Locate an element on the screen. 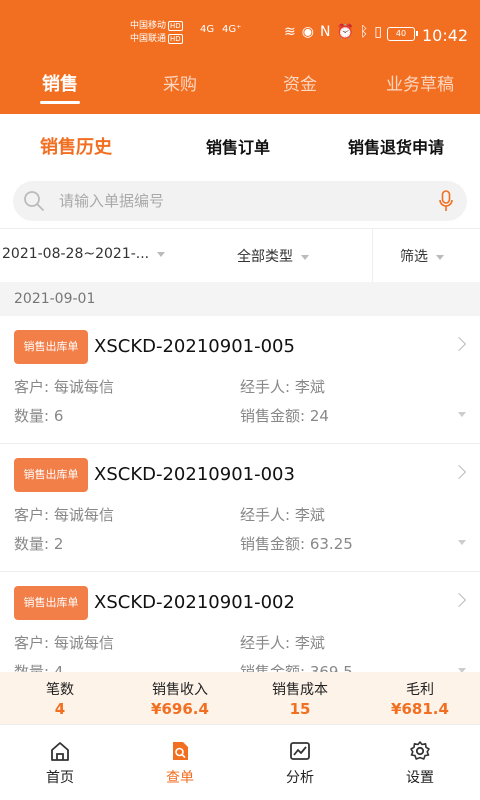  type-filter-label: 全部类型 is located at coordinates (265, 257).